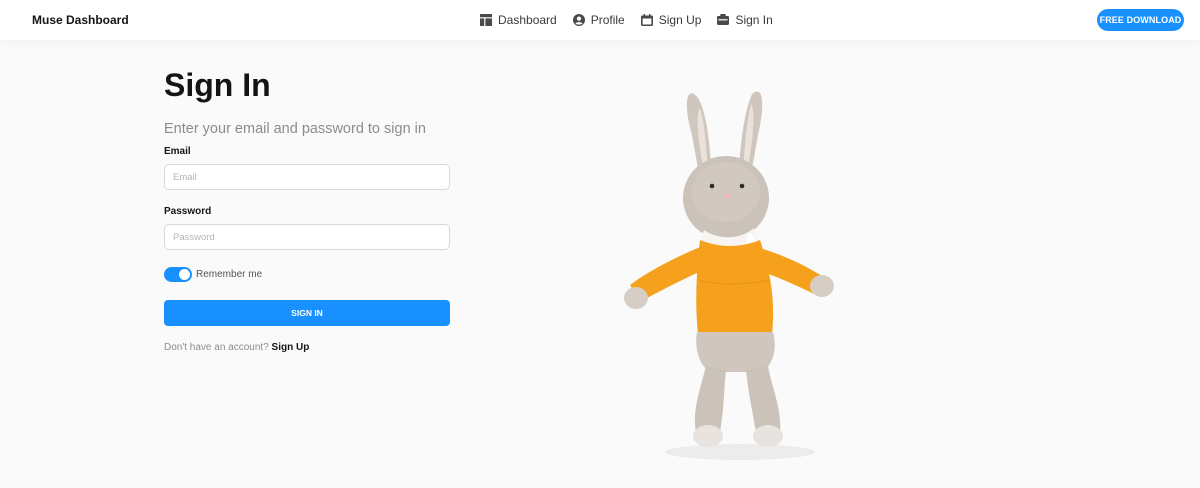  I want to click on remember-me-label: Remember me, so click(229, 274).